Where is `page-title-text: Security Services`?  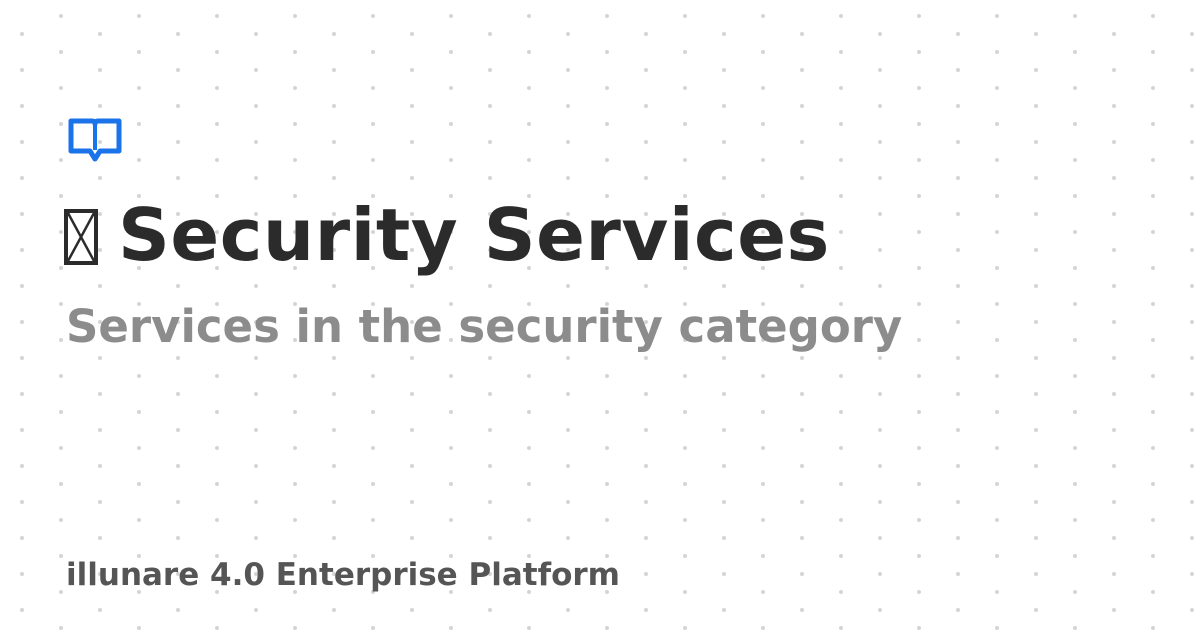 page-title-text: Security Services is located at coordinates (474, 235).